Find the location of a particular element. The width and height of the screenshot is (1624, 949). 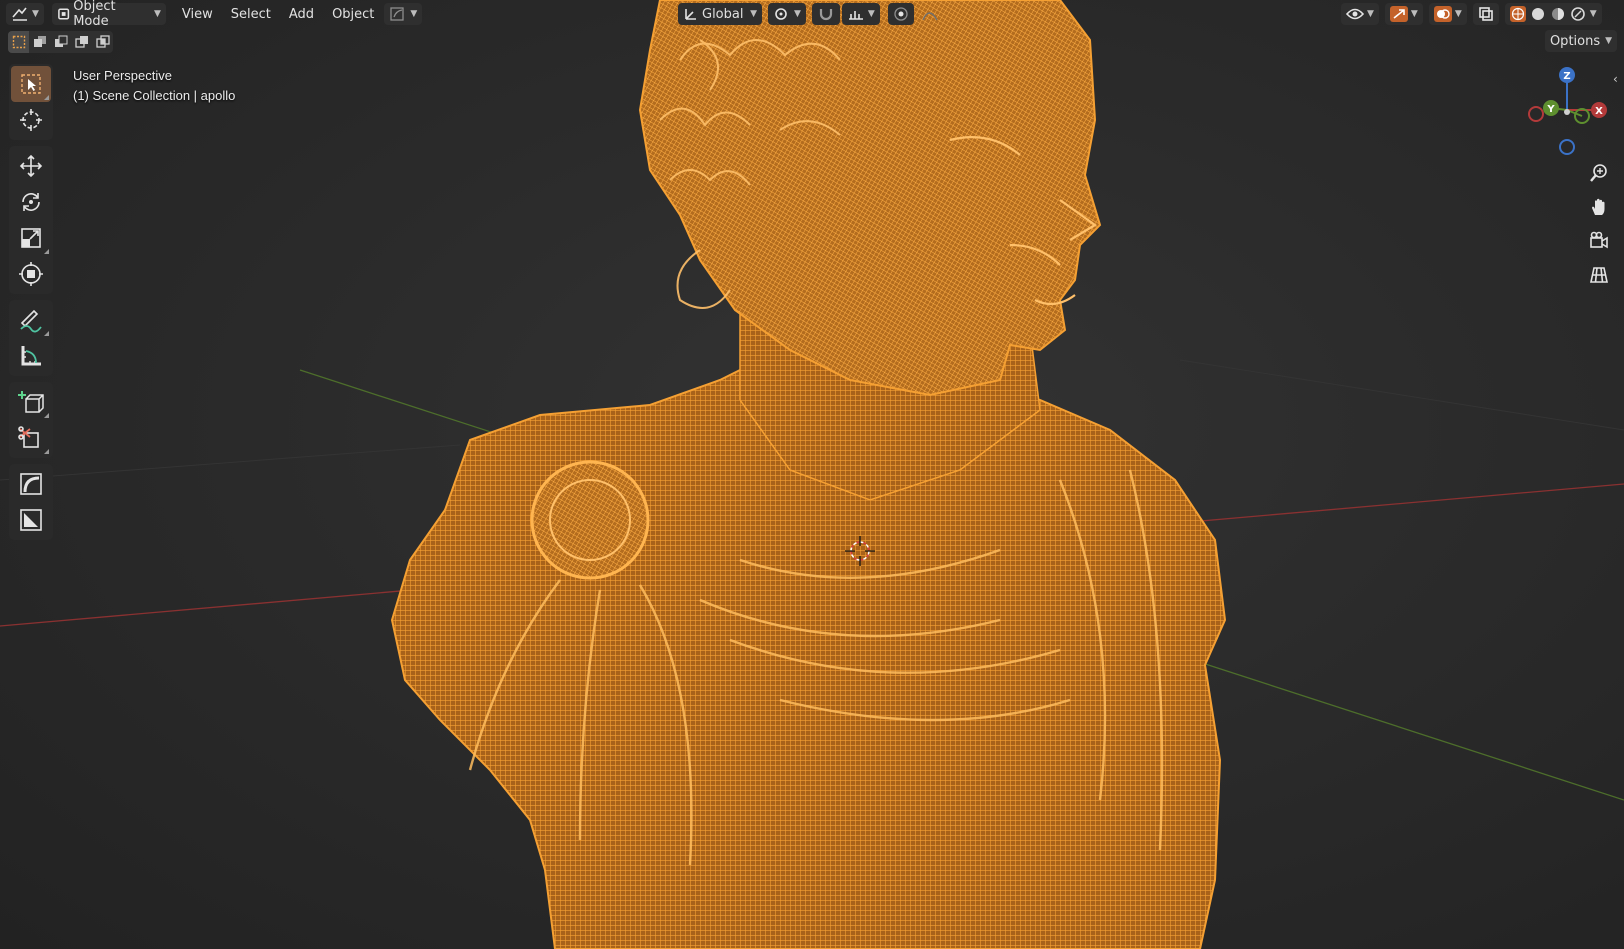

orientation-axes-icon is located at coordinates (690, 14).